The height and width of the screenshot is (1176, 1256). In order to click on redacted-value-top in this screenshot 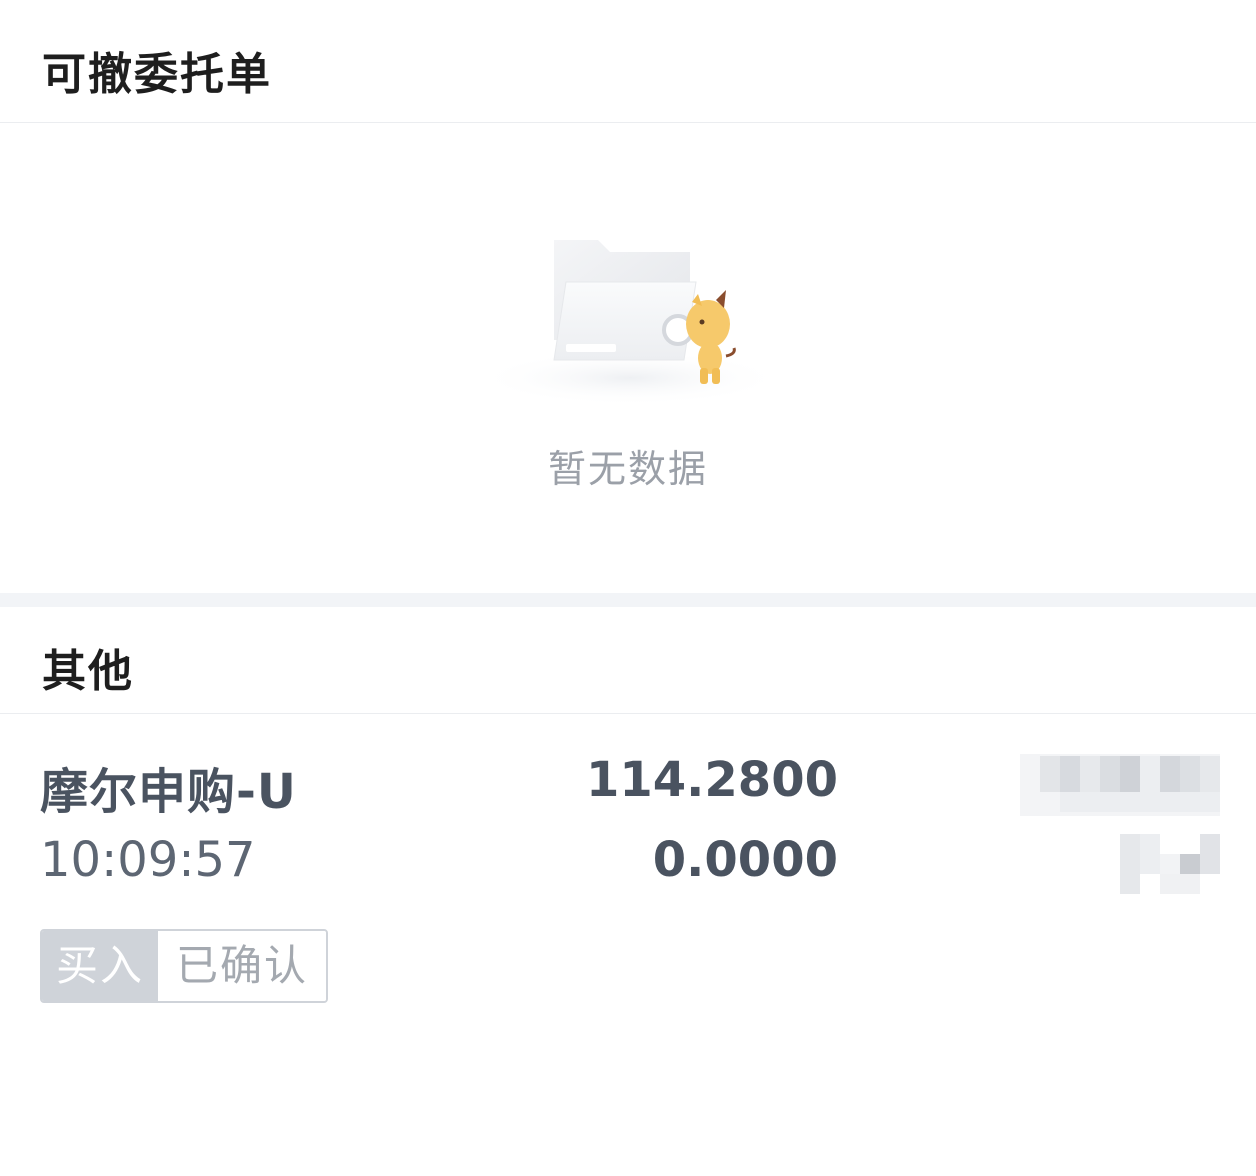, I will do `click(1120, 785)`.